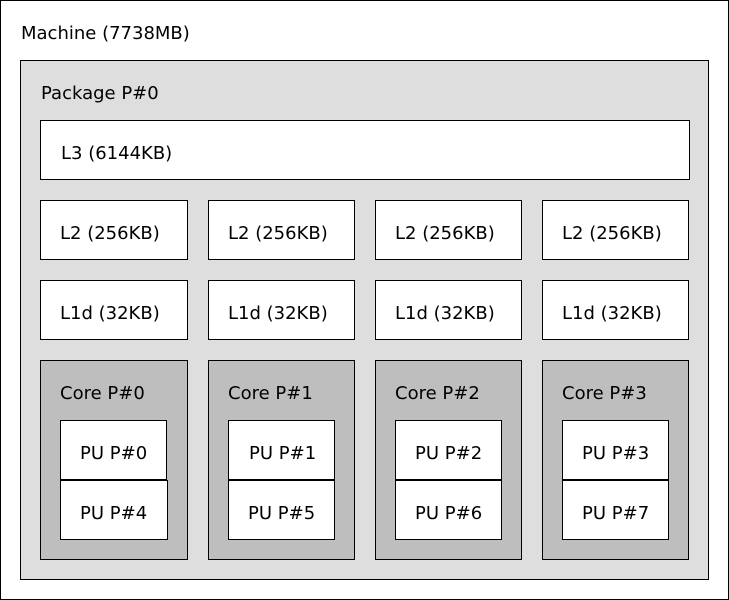 This screenshot has height=600, width=729. Describe the element at coordinates (449, 453) in the screenshot. I see `pu-label: PU P#2` at that location.